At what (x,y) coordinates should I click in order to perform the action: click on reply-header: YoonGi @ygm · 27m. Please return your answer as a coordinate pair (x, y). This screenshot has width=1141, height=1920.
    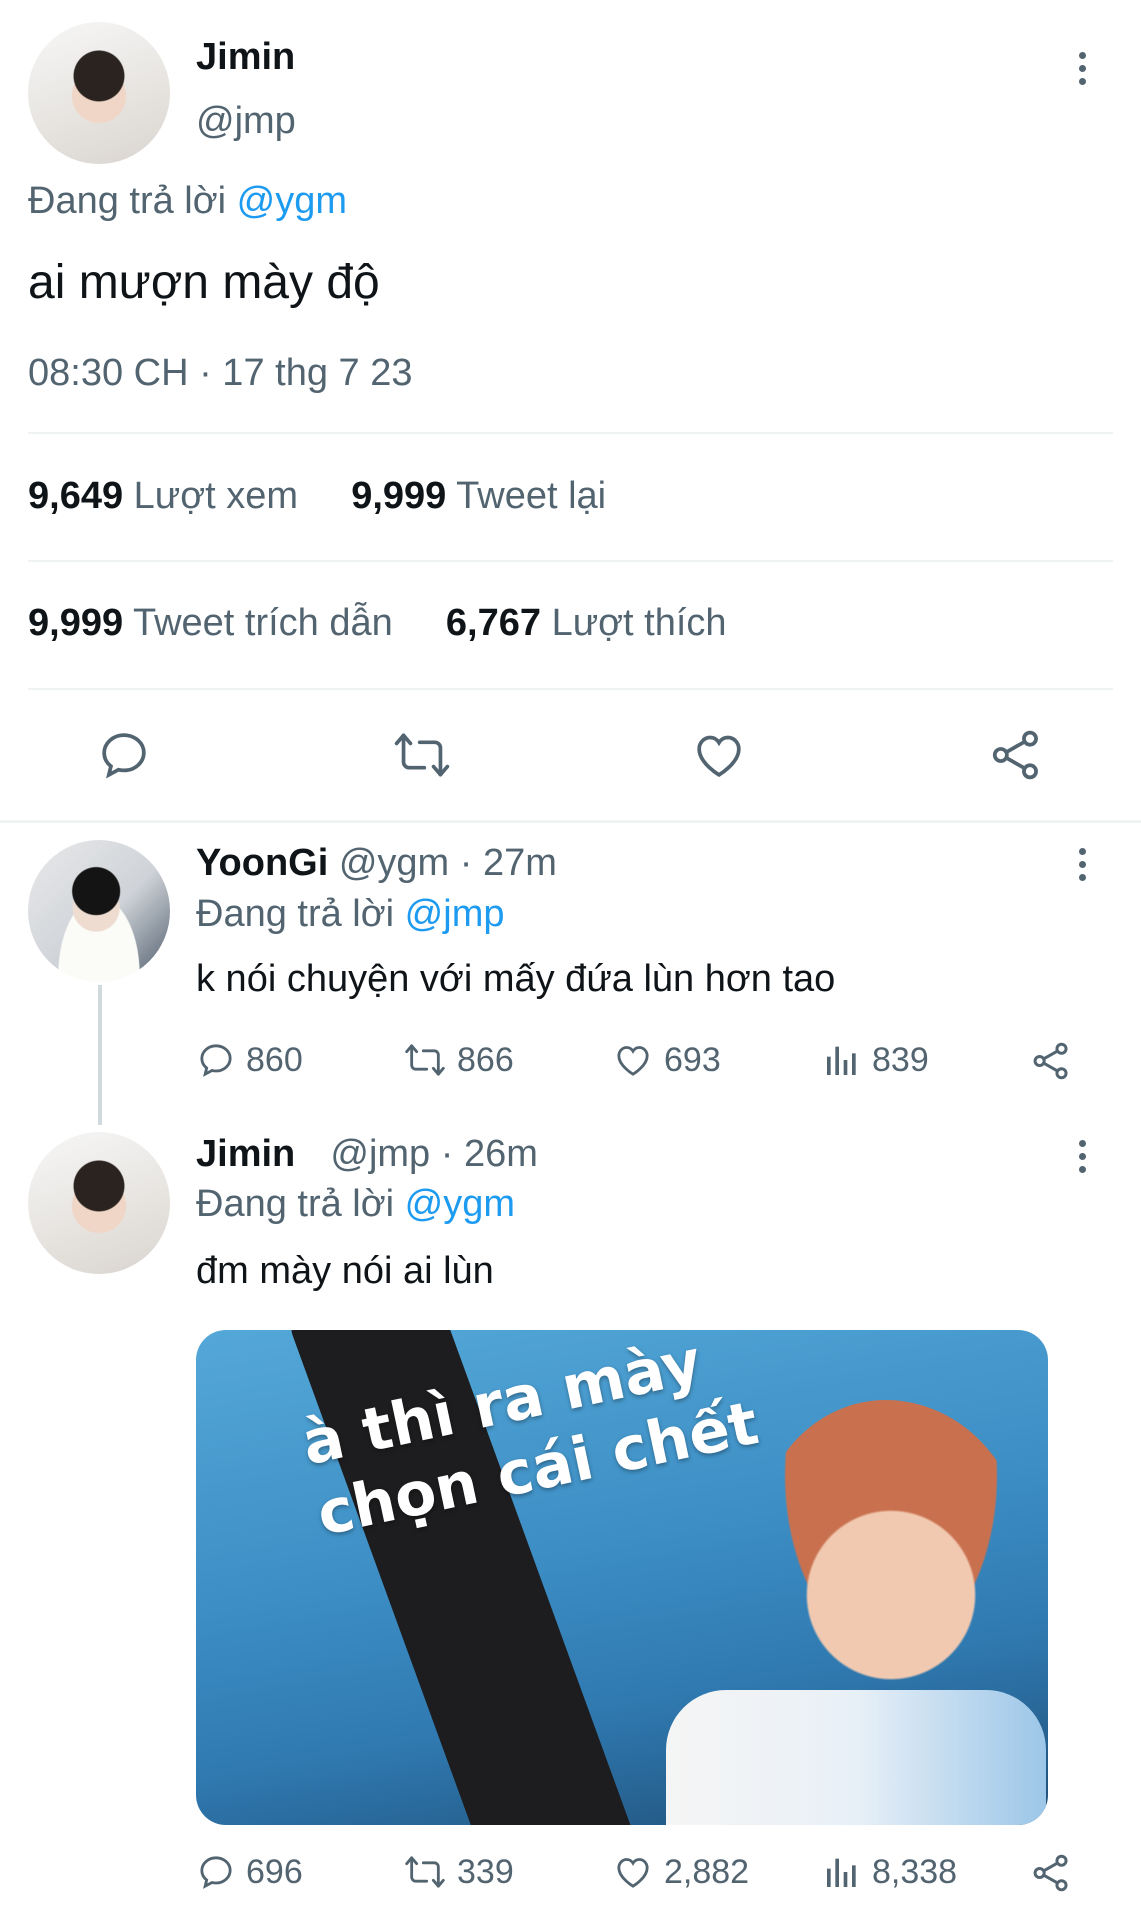
    Looking at the image, I should click on (376, 863).